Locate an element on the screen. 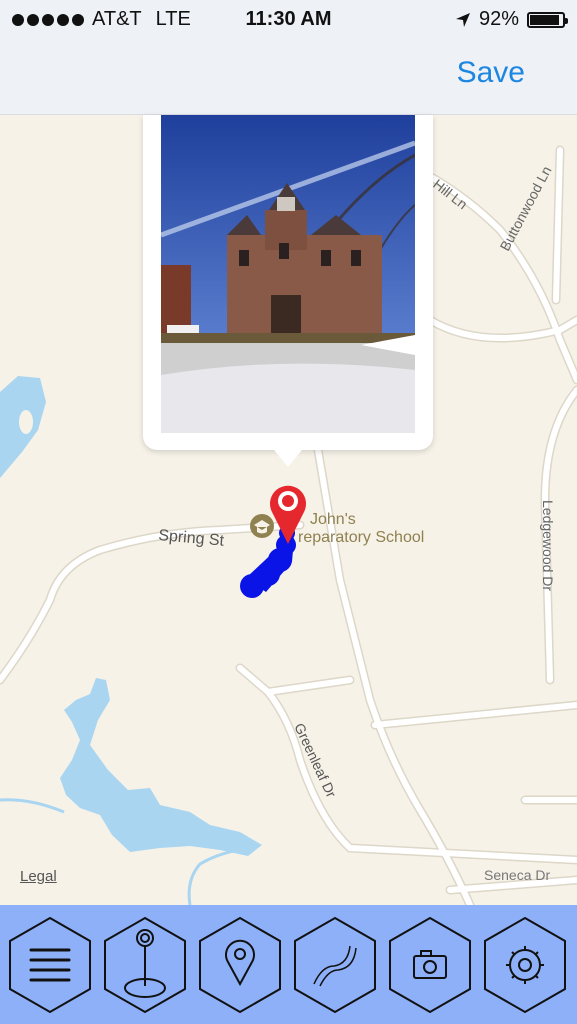 Image resolution: width=577 pixels, height=1024 pixels. pin-stand-icon is located at coordinates (145, 963).